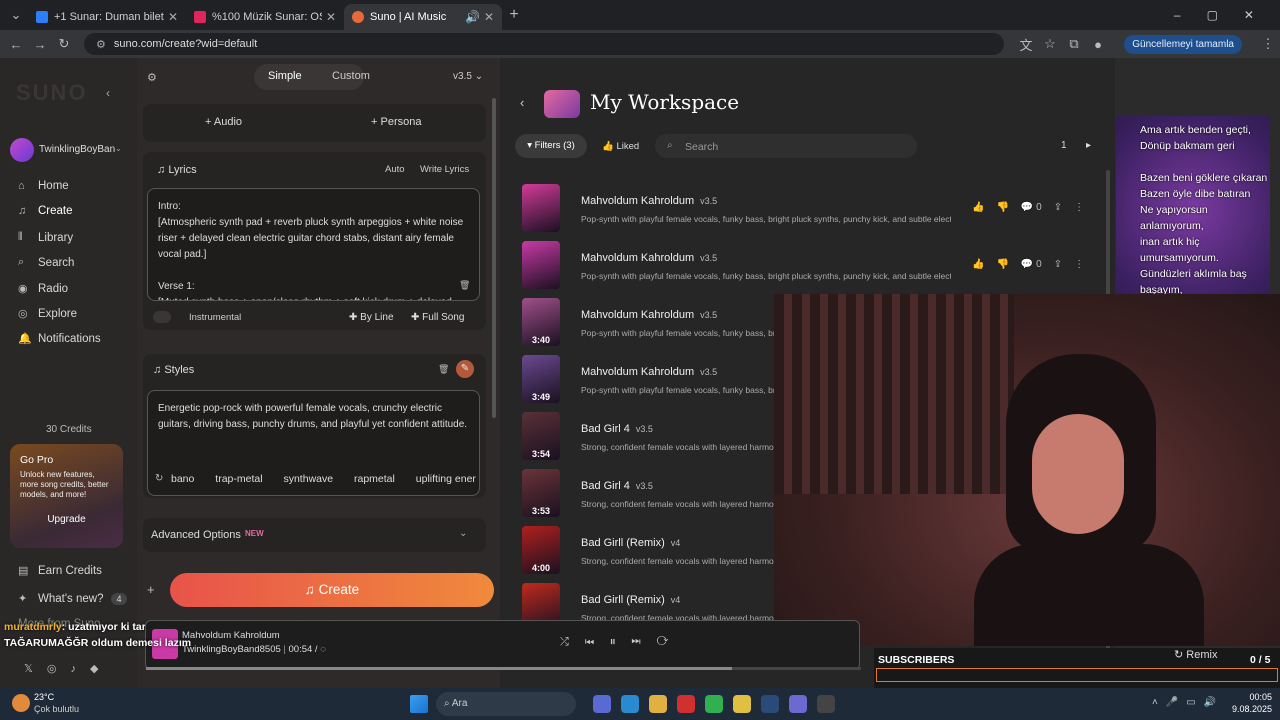 This screenshot has width=1280, height=720. I want to click on url-field: ⚙ suno.com/create?wid=default, so click(544, 44).